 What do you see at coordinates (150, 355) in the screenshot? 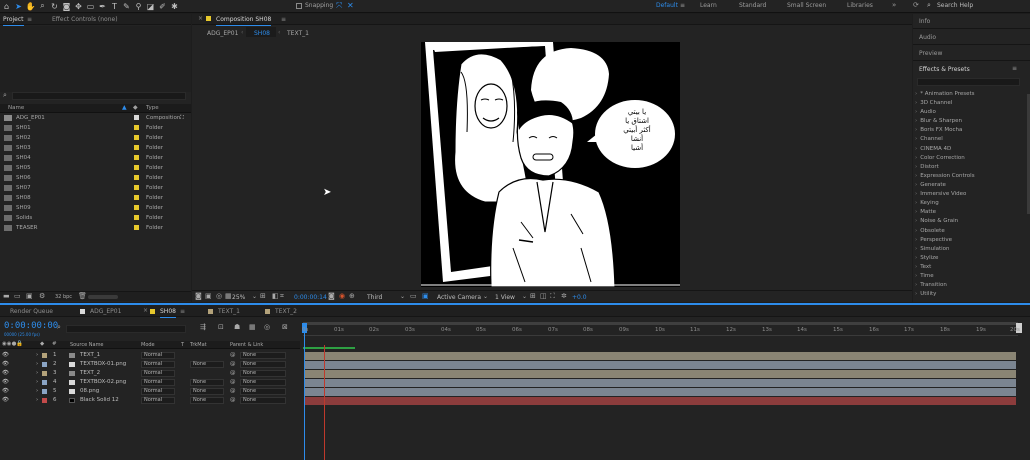
I see `table-row: 👁 › 1 TEXT_1 Normal @ None` at bounding box center [150, 355].